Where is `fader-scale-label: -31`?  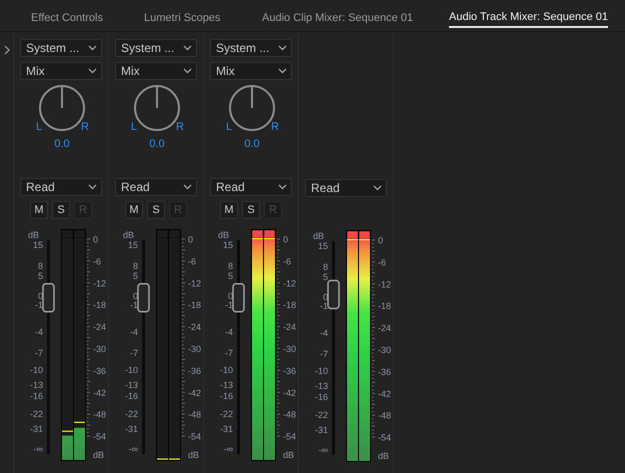
fader-scale-label: -31 is located at coordinates (225, 429).